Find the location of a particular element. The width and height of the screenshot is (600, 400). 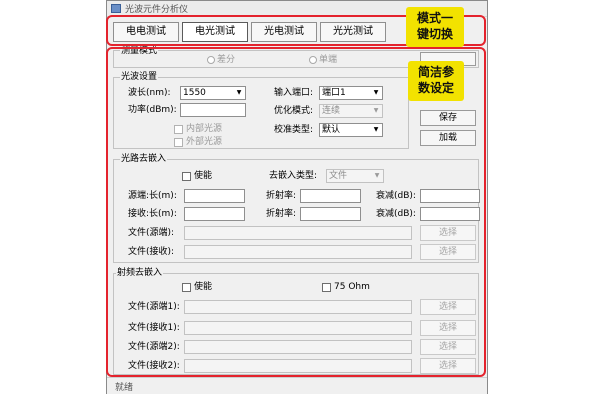

rf-file-source2-input is located at coordinates (298, 347).